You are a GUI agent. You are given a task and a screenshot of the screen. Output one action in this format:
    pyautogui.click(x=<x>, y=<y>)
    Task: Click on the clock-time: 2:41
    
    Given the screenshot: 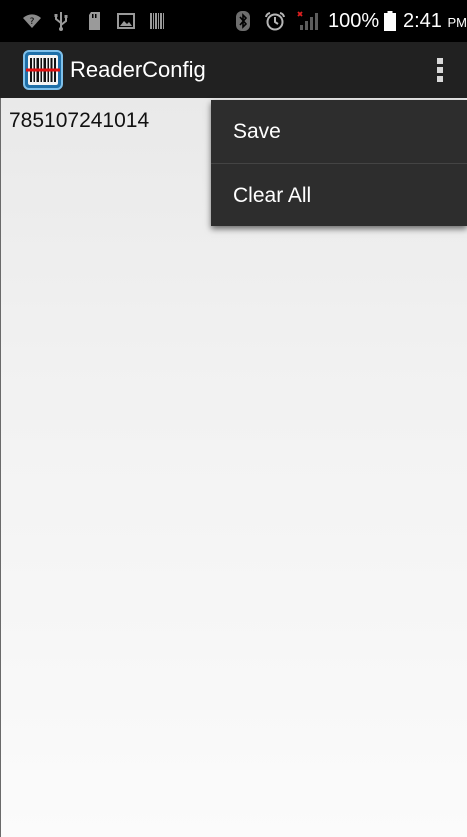 What is the action you would take?
    pyautogui.click(x=422, y=21)
    